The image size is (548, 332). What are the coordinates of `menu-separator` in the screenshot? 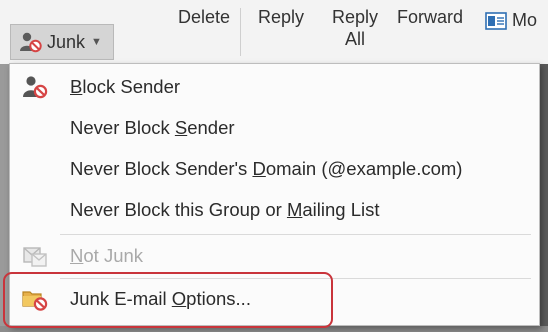 It's located at (295, 234).